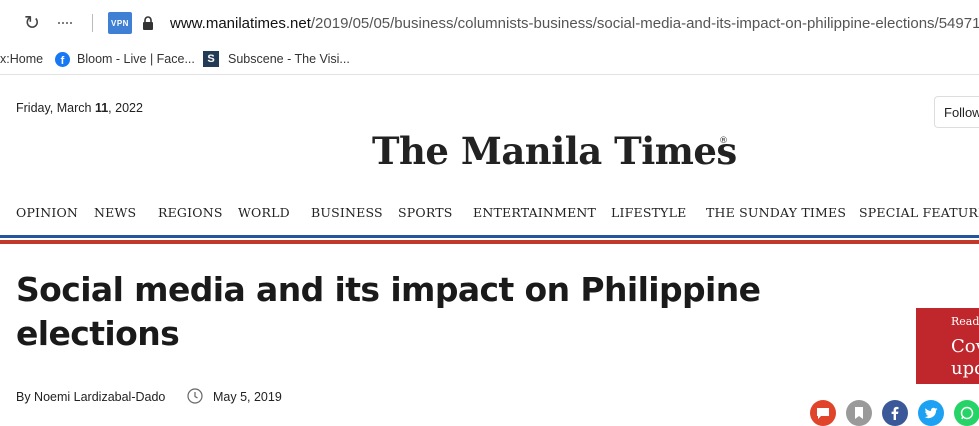 The image size is (979, 426). I want to click on registered-mark: ®, so click(723, 141).